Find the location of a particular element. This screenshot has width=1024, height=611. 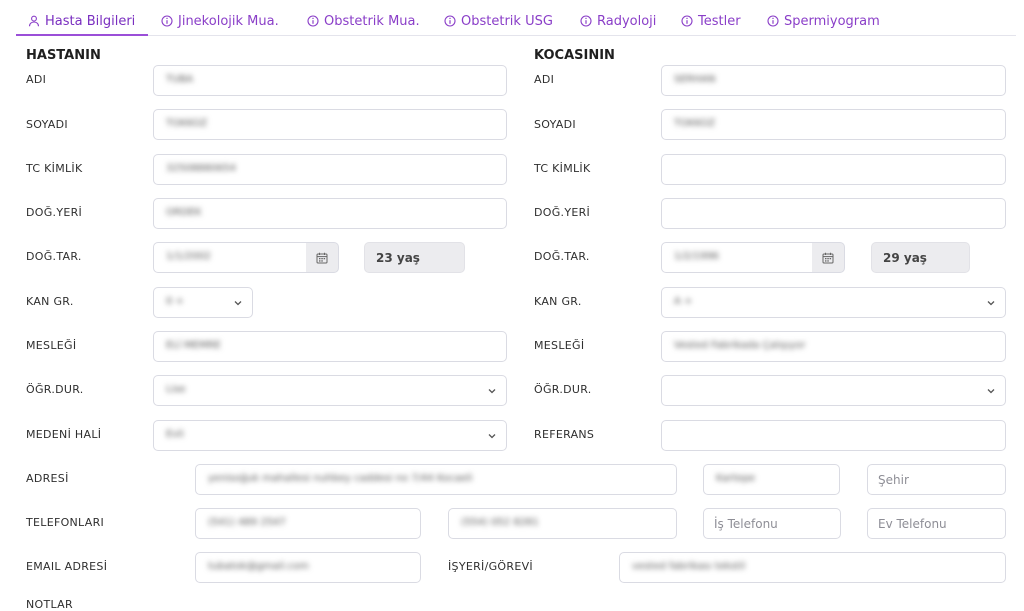

phone2-input: (554) 052 8281 is located at coordinates (562, 523).